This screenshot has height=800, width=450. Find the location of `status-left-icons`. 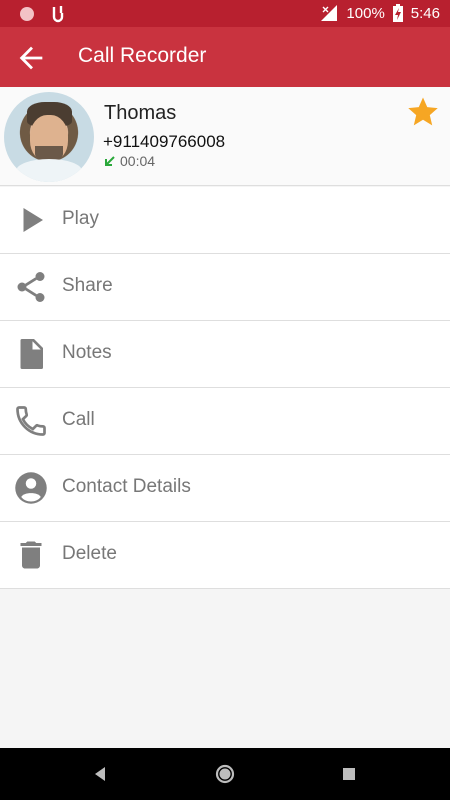

status-left-icons is located at coordinates (43, 14).